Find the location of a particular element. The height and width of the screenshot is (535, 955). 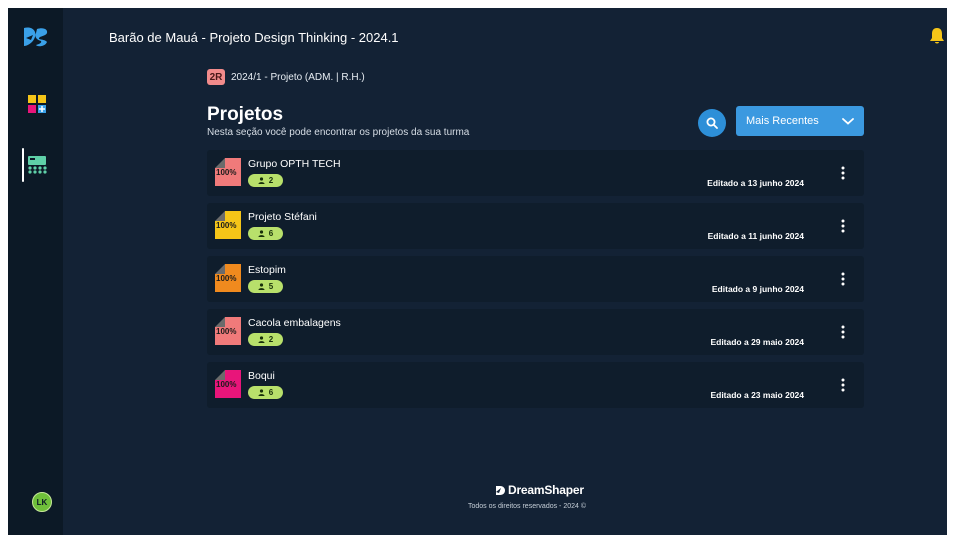

notification-bell-icon is located at coordinates (937, 36).